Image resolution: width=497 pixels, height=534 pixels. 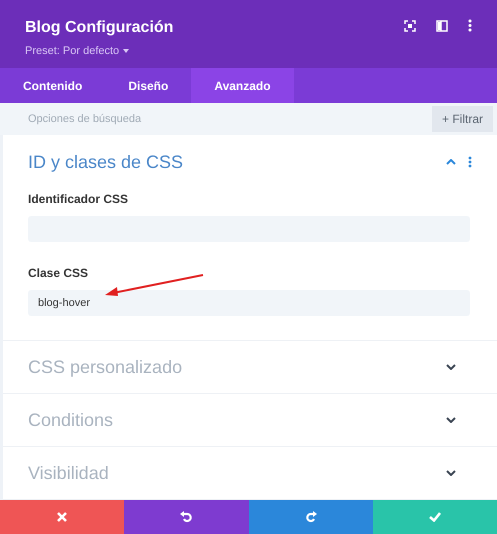 What do you see at coordinates (53, 85) in the screenshot?
I see `tab: Contenido` at bounding box center [53, 85].